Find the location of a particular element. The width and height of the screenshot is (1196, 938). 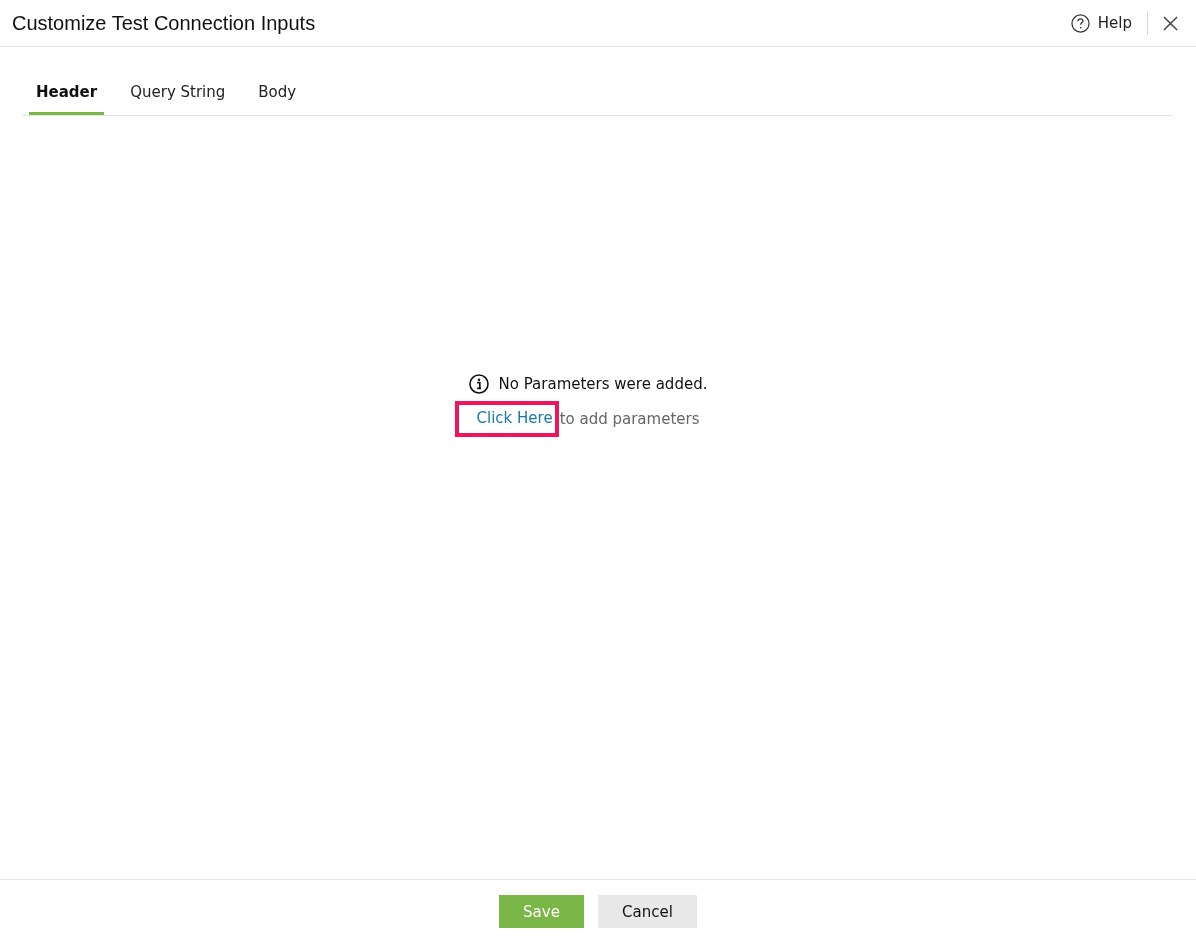

empty-message: No Parameters were added. is located at coordinates (603, 384).